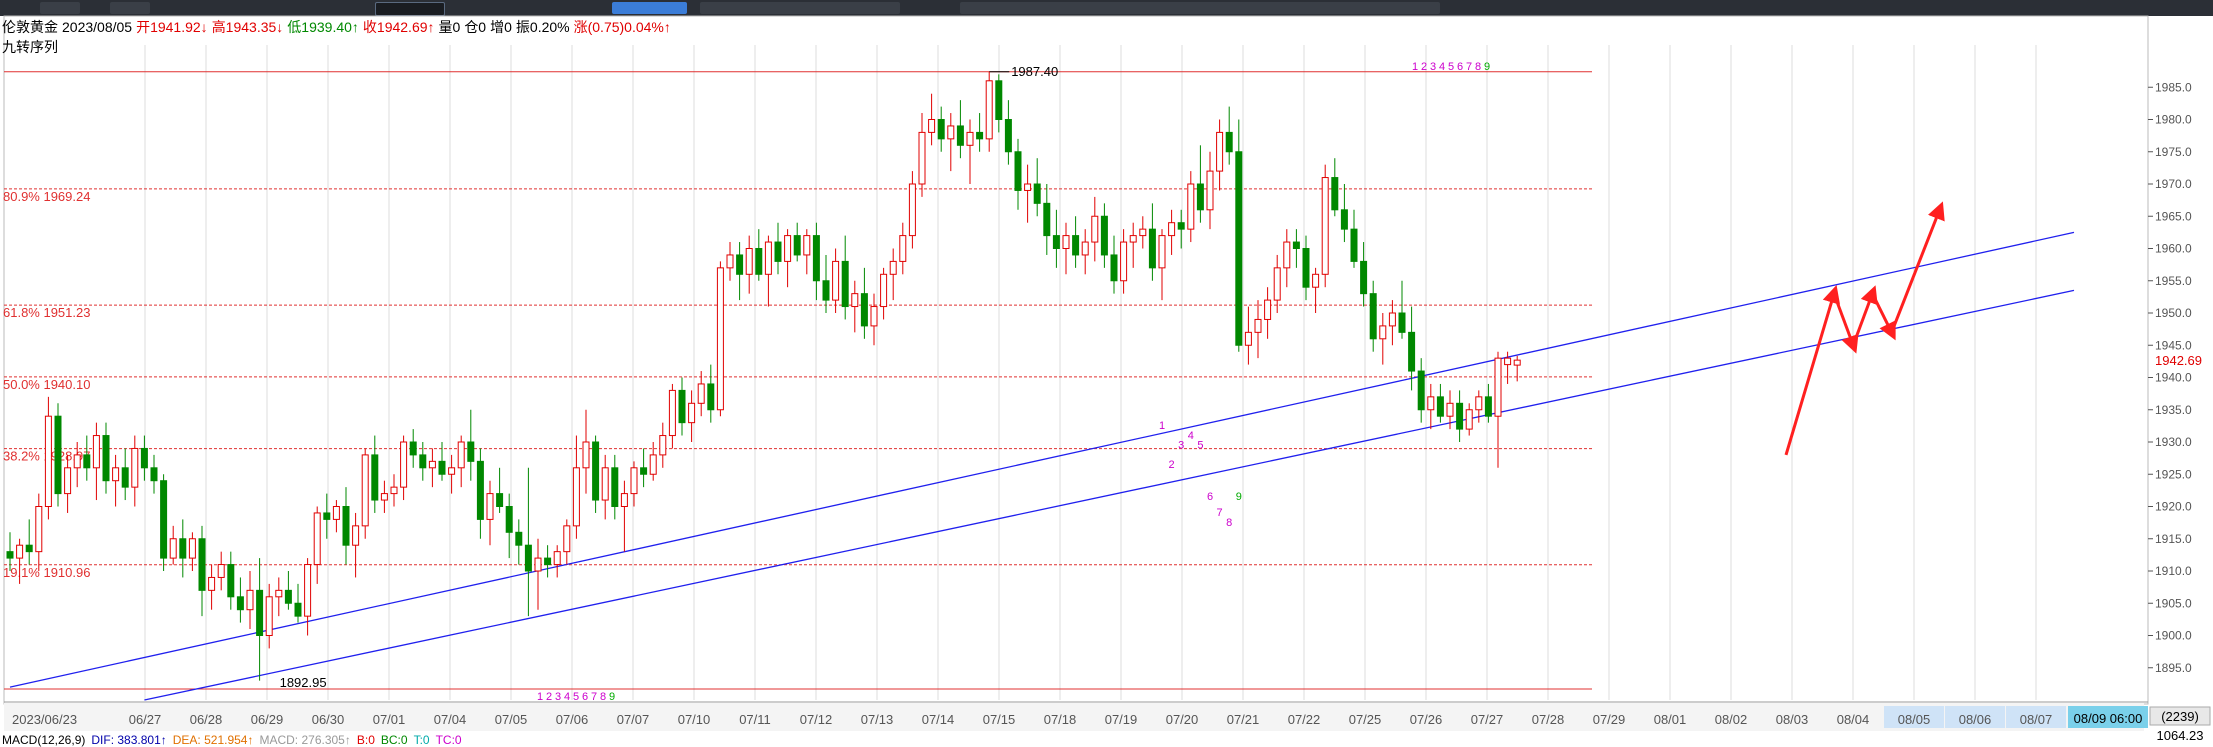  What do you see at coordinates (694, 719) in the screenshot?
I see `x-tick-label: 07/10` at bounding box center [694, 719].